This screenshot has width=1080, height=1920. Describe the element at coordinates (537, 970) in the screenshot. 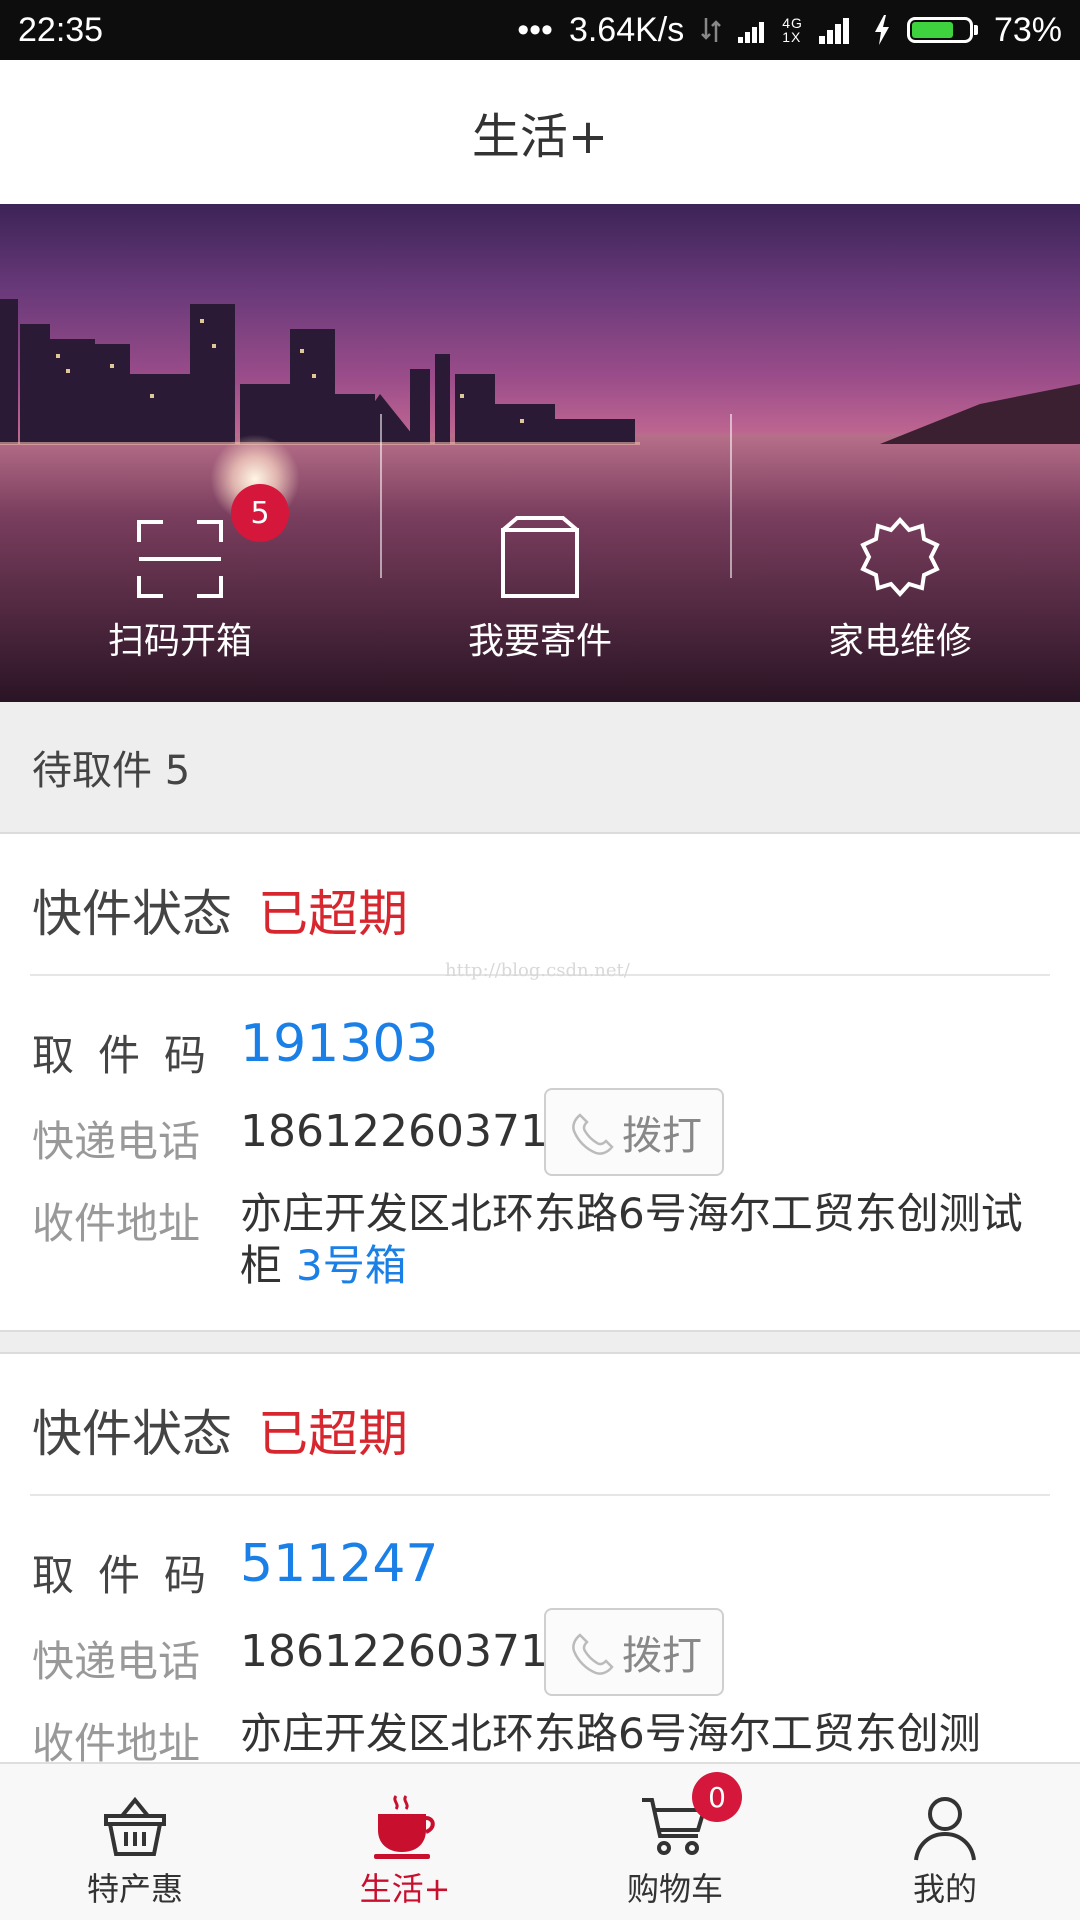

I see `watermark: http://blog.csdn.net/` at that location.